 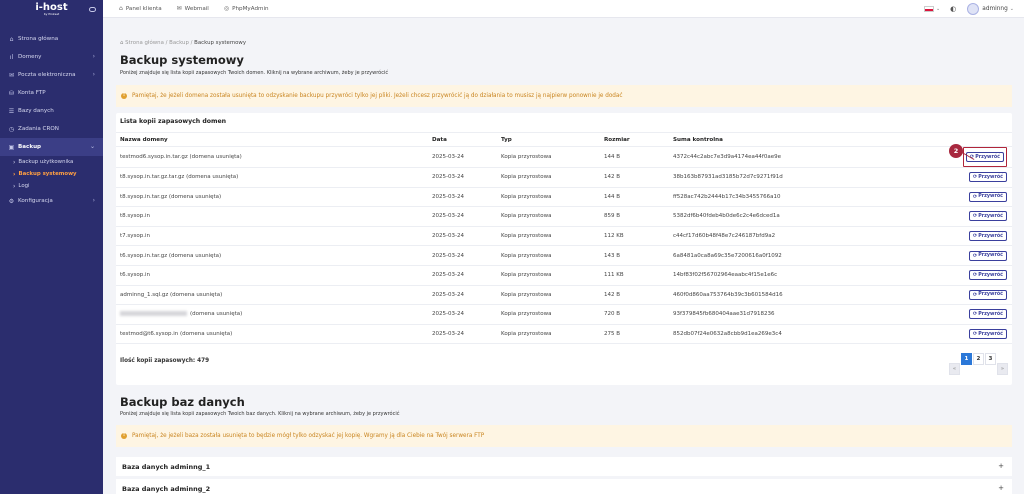 What do you see at coordinates (51, 75) in the screenshot?
I see `sidebar-item-mail: ✉ Poczta elektroniczna ›` at bounding box center [51, 75].